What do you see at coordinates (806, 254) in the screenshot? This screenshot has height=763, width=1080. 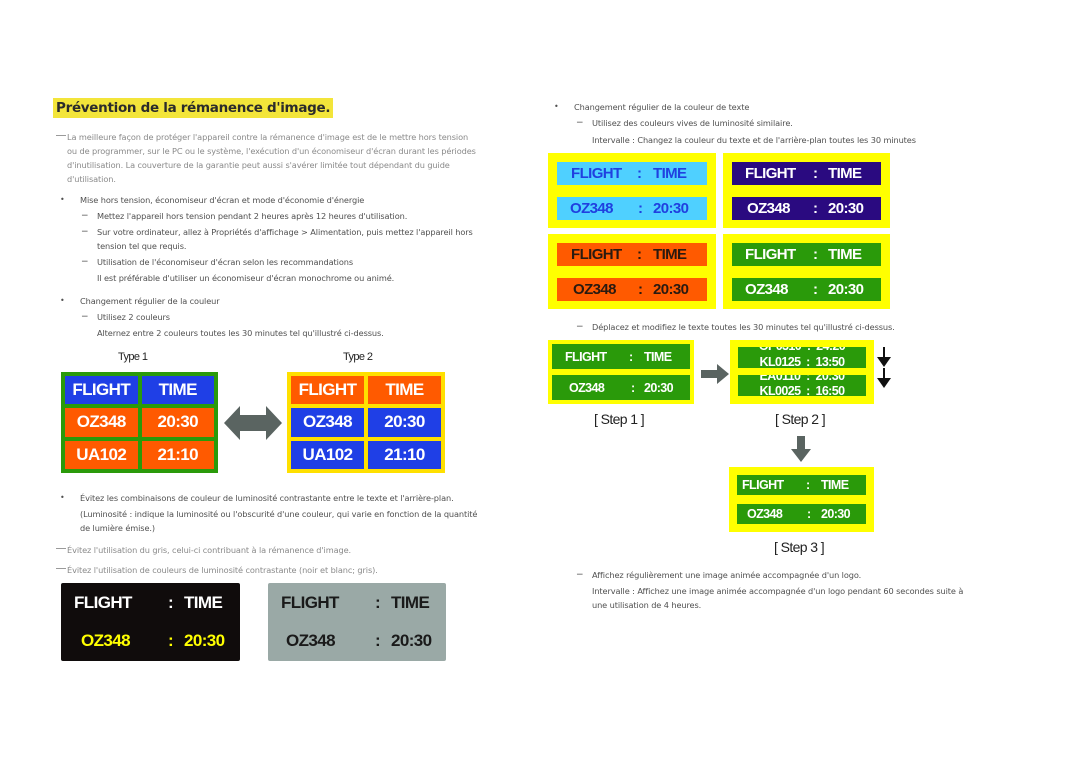 I see `board4-row-1: FLIGHT: TIME` at bounding box center [806, 254].